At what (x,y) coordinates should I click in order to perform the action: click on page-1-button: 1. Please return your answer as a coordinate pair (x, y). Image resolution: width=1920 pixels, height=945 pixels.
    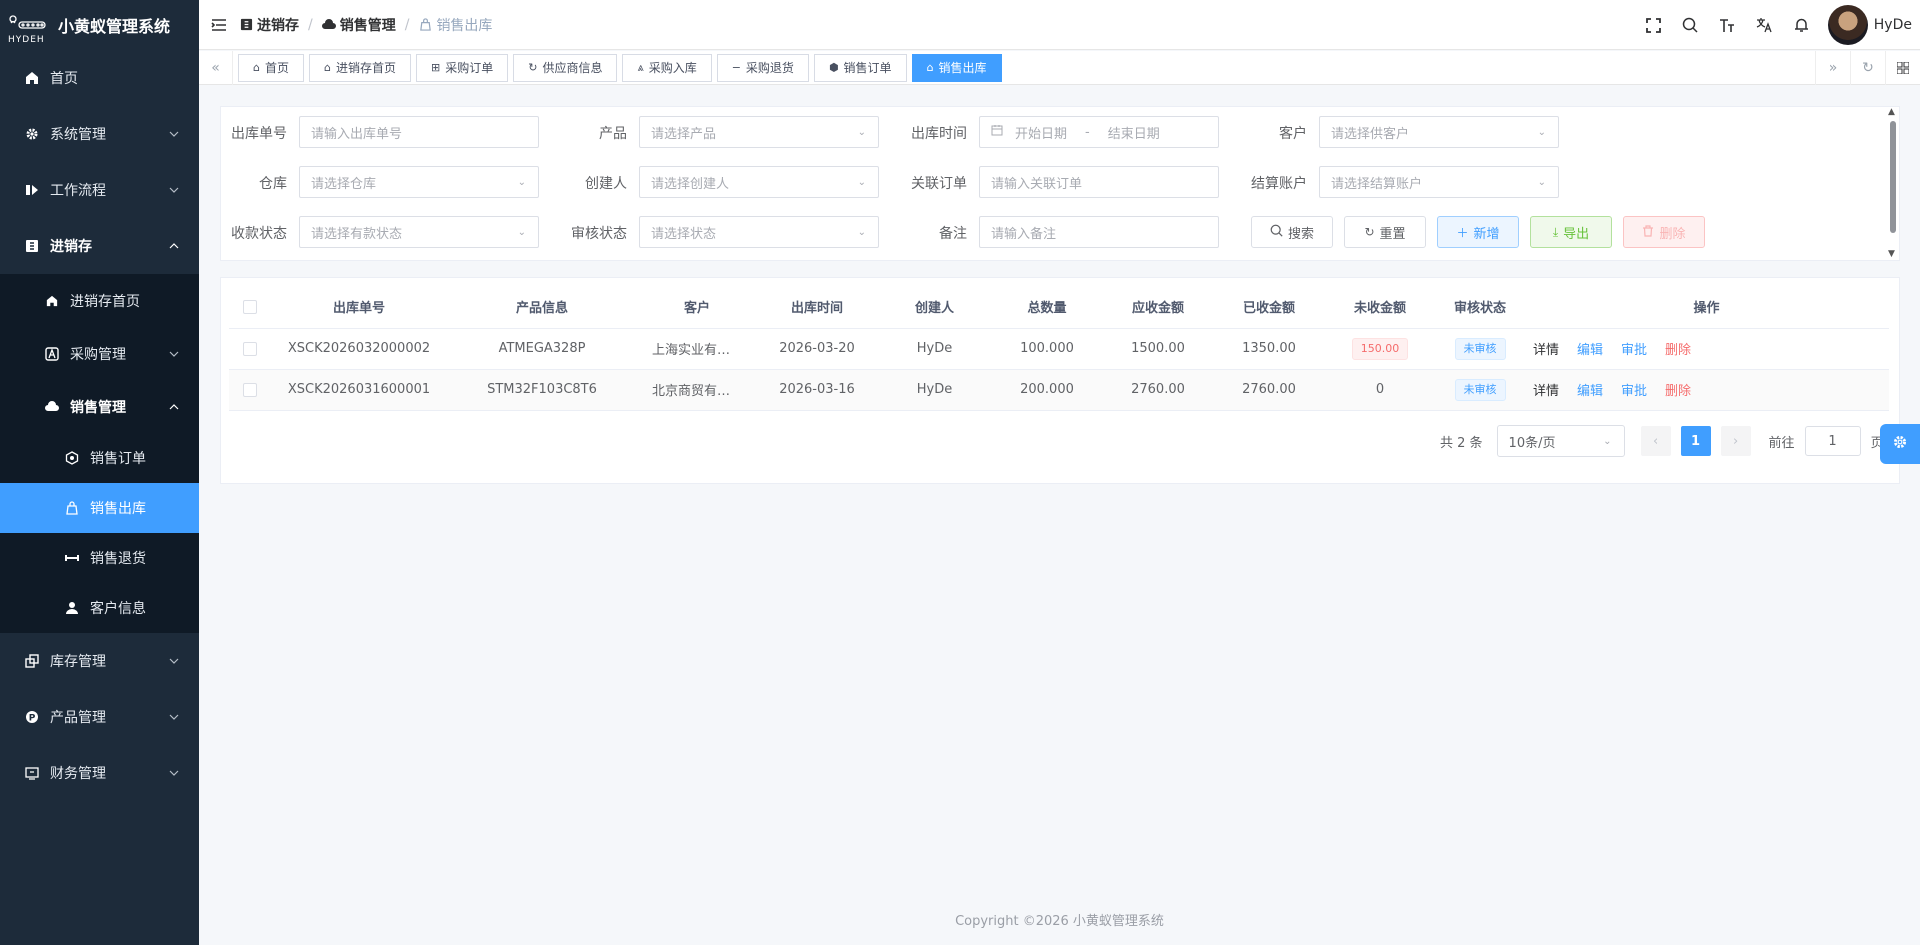
    Looking at the image, I should click on (1695, 441).